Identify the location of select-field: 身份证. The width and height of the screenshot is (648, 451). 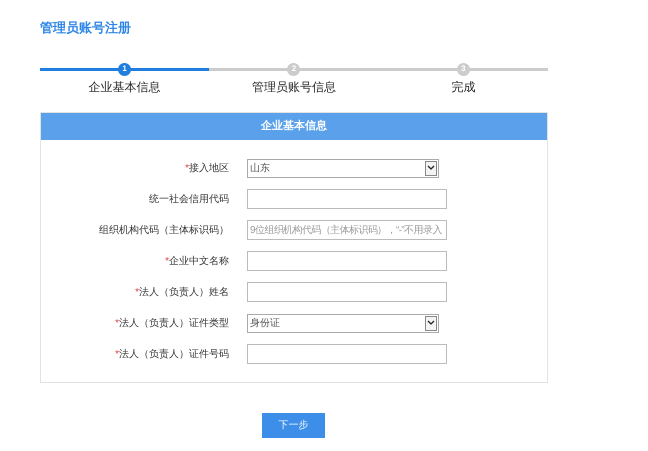
(343, 323).